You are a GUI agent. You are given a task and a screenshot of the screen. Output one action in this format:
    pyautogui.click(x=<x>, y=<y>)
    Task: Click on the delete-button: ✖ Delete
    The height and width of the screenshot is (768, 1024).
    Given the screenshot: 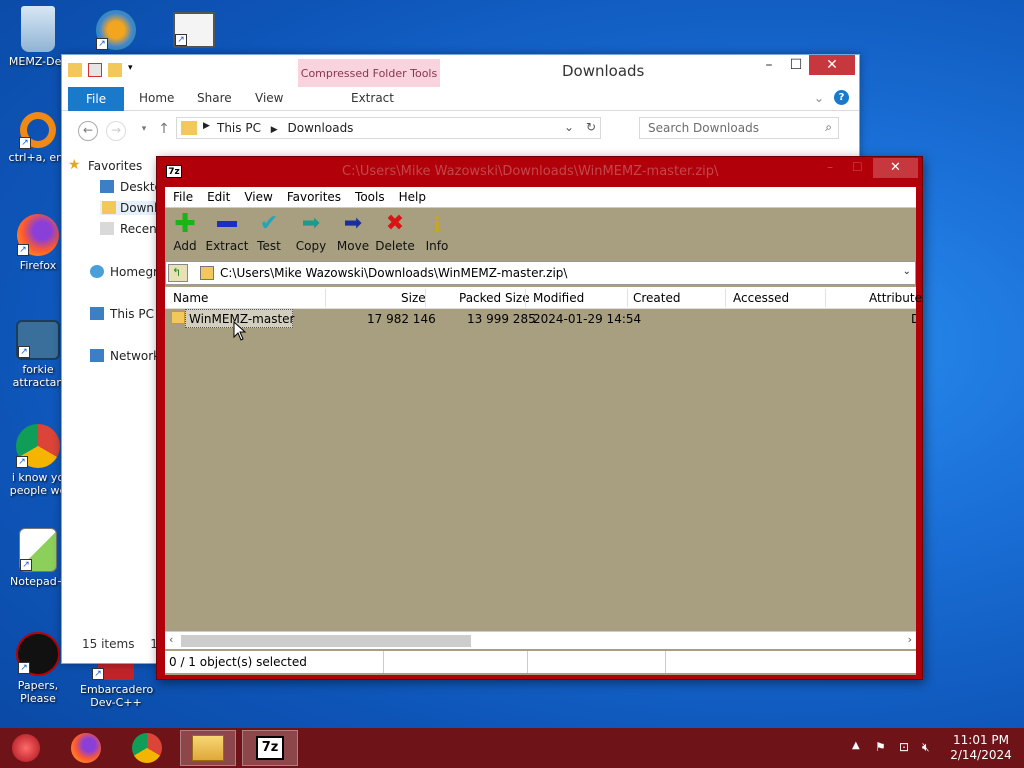 What is the action you would take?
    pyautogui.click(x=395, y=233)
    